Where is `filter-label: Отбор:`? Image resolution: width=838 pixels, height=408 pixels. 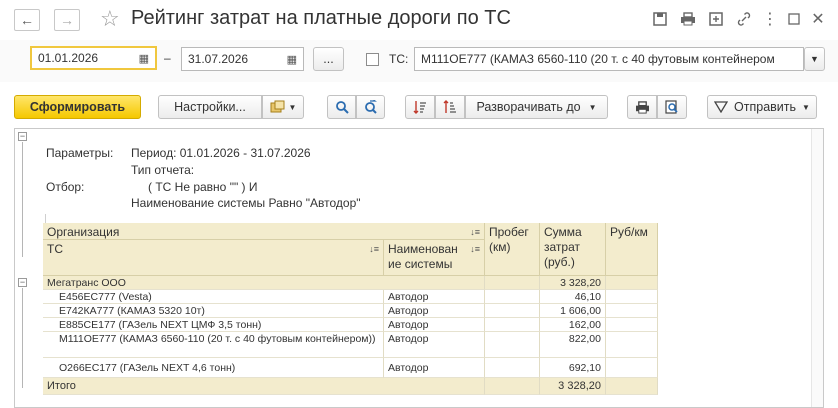
filter-label: Отбор: is located at coordinates (65, 187).